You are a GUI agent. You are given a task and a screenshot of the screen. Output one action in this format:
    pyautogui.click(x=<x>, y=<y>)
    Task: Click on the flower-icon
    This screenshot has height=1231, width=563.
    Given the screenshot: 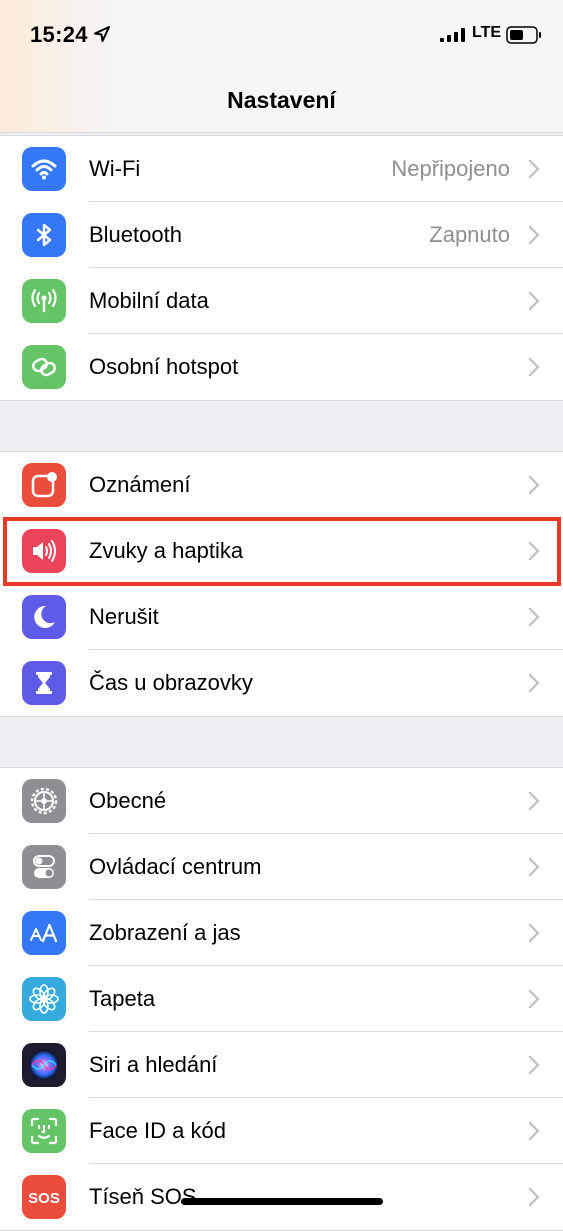 What is the action you would take?
    pyautogui.click(x=44, y=999)
    